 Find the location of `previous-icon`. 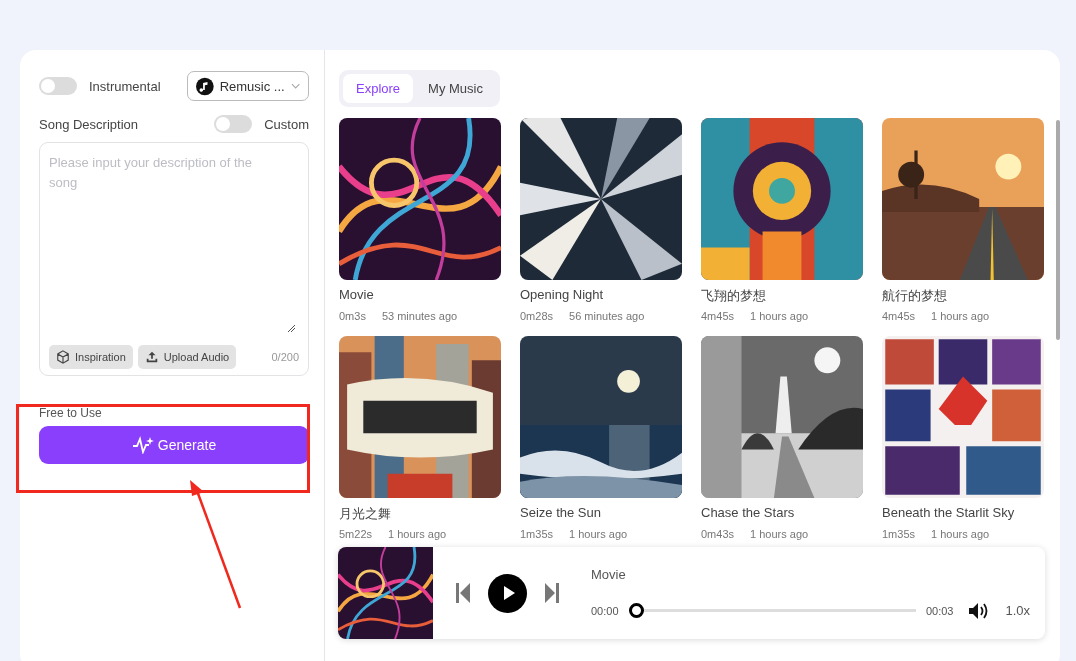

previous-icon is located at coordinates (463, 593).